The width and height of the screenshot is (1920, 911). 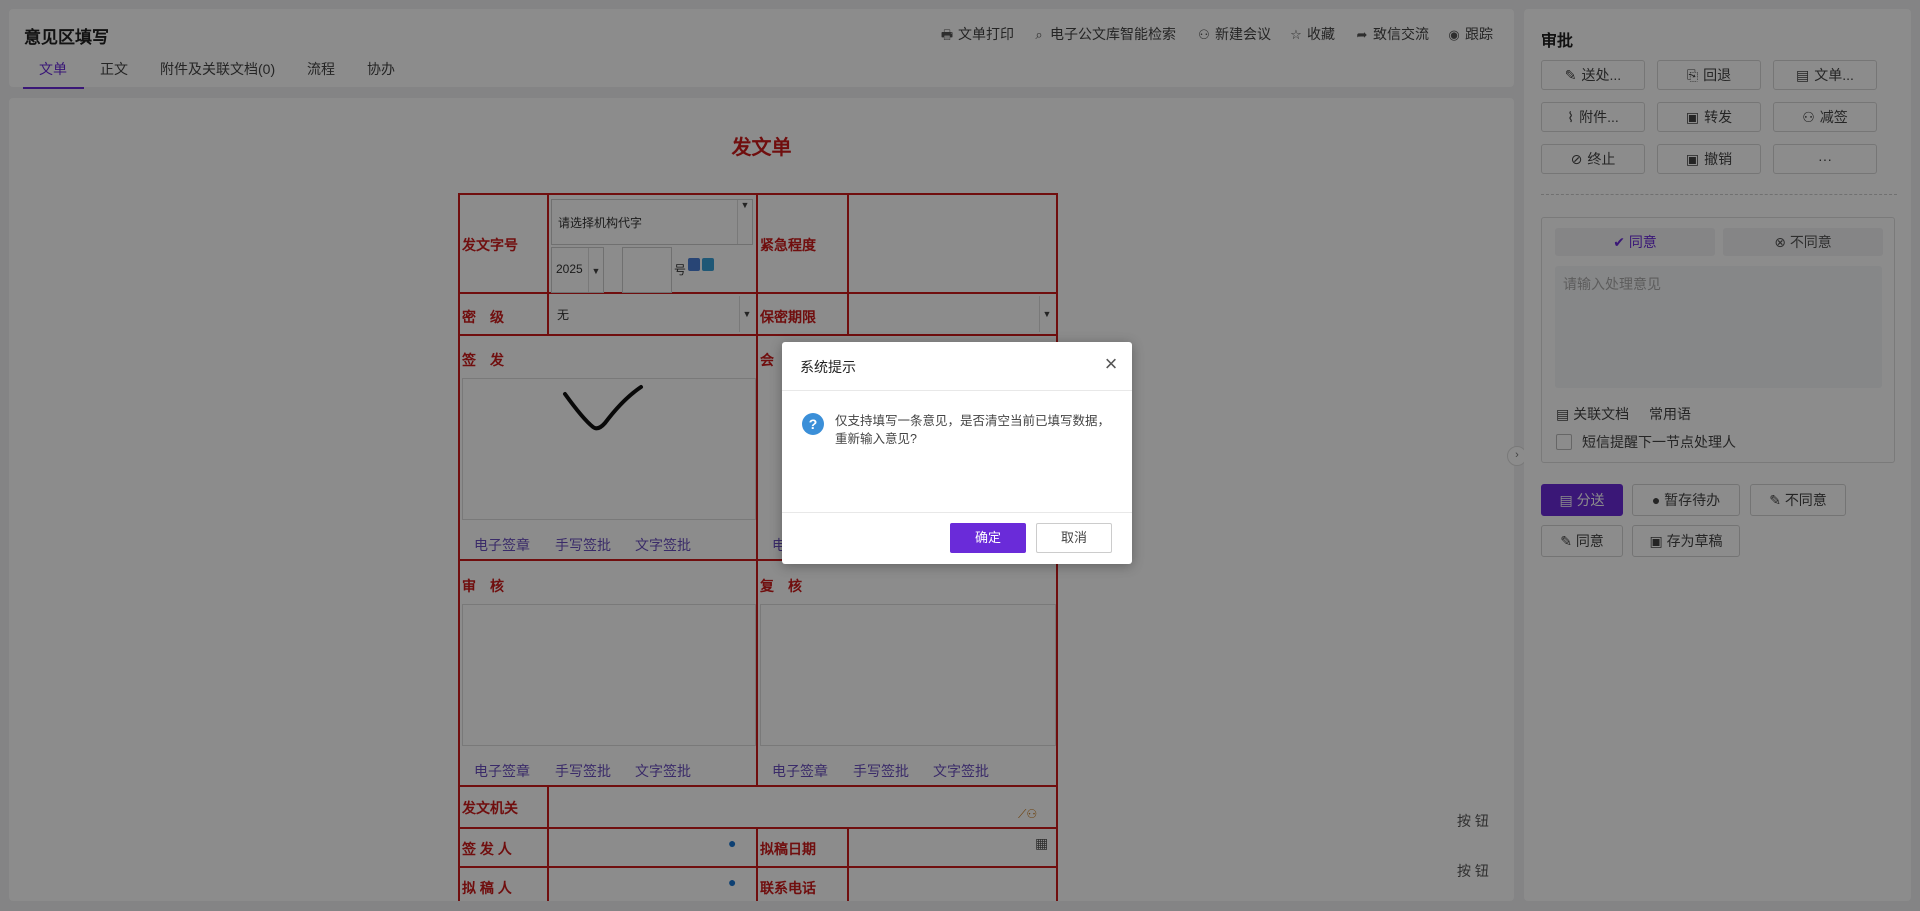 I want to click on question-icon: ?, so click(x=813, y=424).